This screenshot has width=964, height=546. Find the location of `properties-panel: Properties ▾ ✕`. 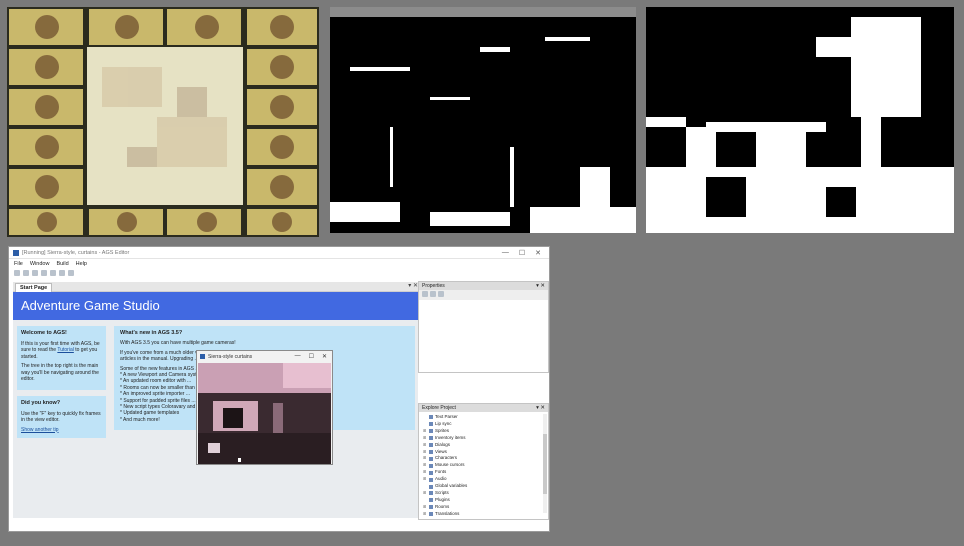

properties-panel: Properties ▾ ✕ is located at coordinates (483, 327).